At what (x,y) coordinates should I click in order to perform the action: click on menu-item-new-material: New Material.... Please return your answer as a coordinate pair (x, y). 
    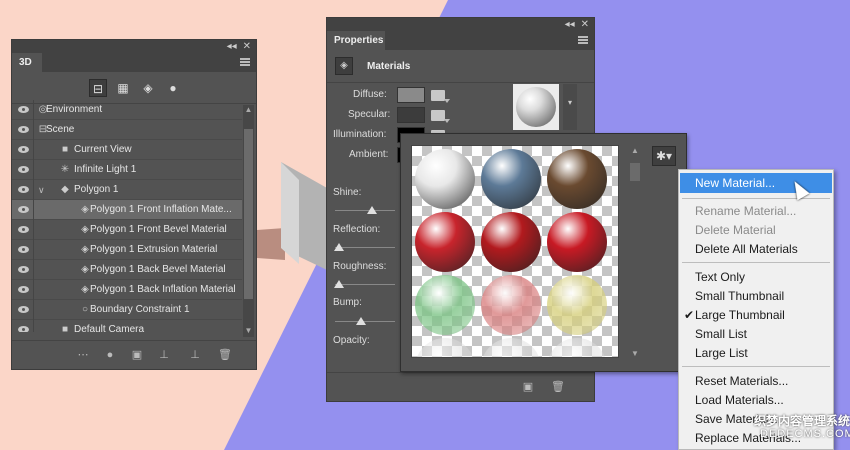
    Looking at the image, I should click on (735, 183).